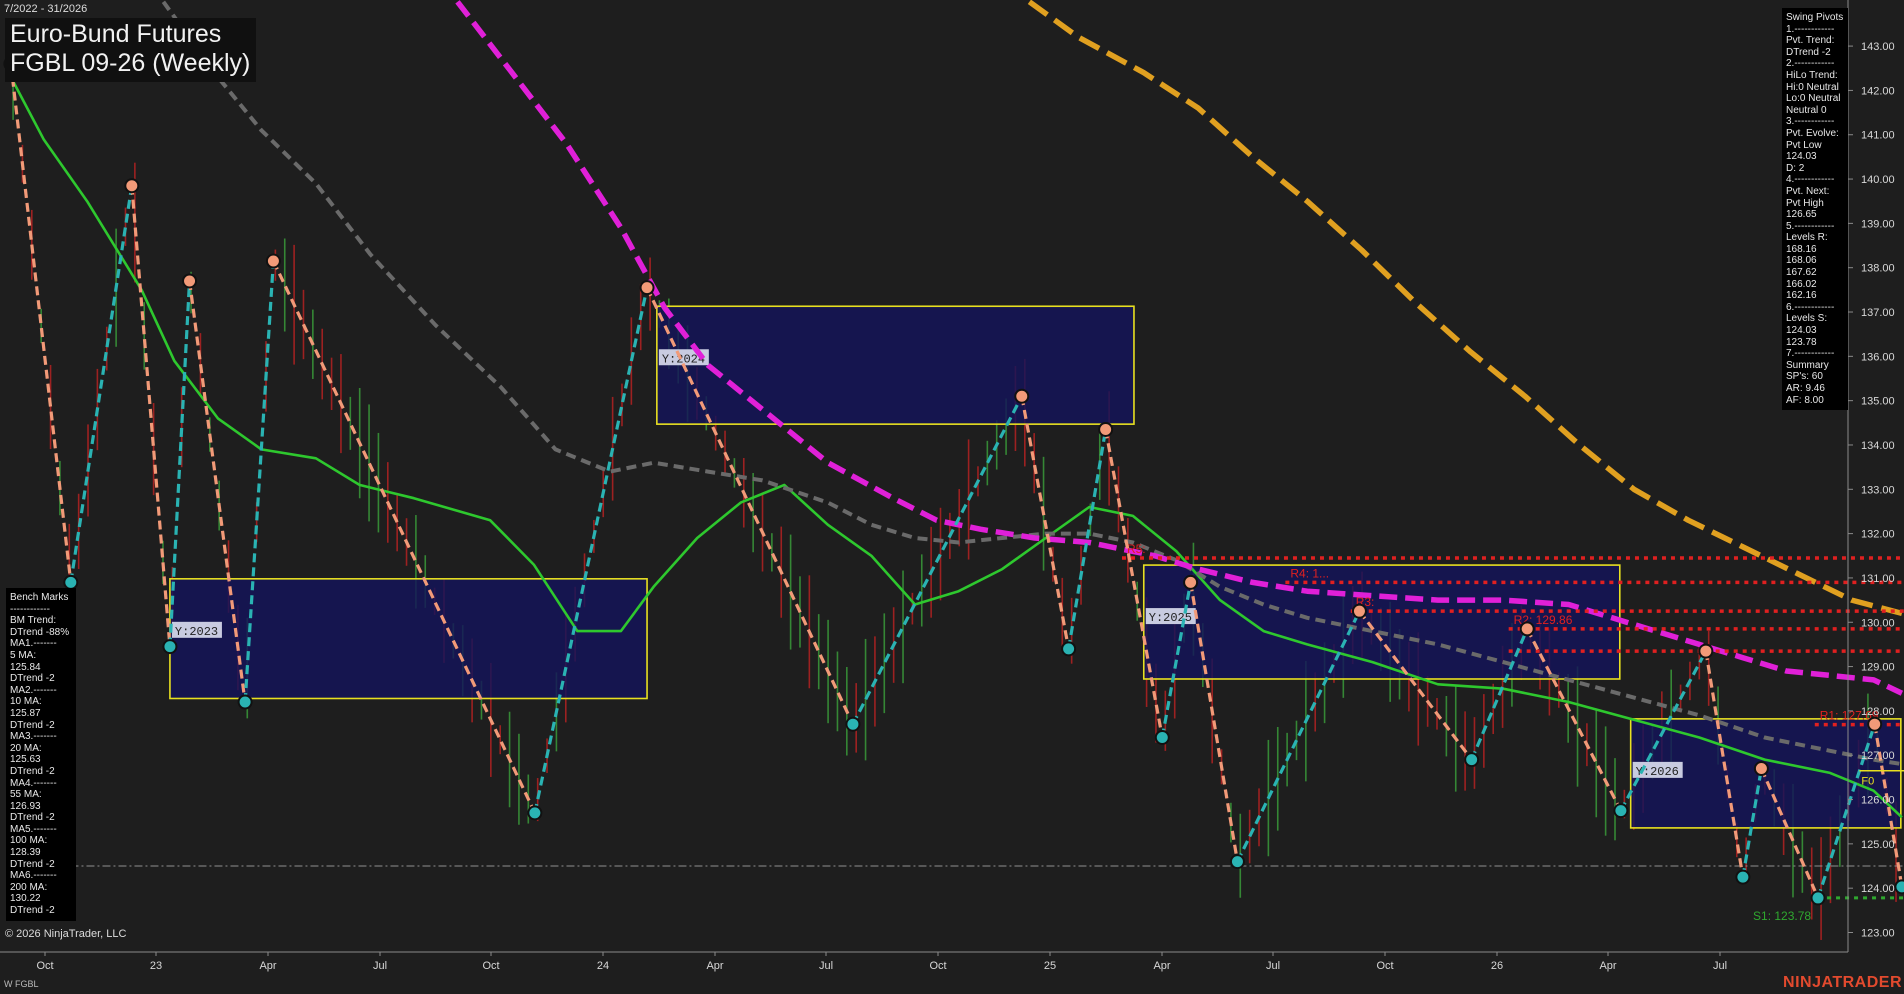  What do you see at coordinates (1878, 579) in the screenshot?
I see `y-tick-label: 131.00` at bounding box center [1878, 579].